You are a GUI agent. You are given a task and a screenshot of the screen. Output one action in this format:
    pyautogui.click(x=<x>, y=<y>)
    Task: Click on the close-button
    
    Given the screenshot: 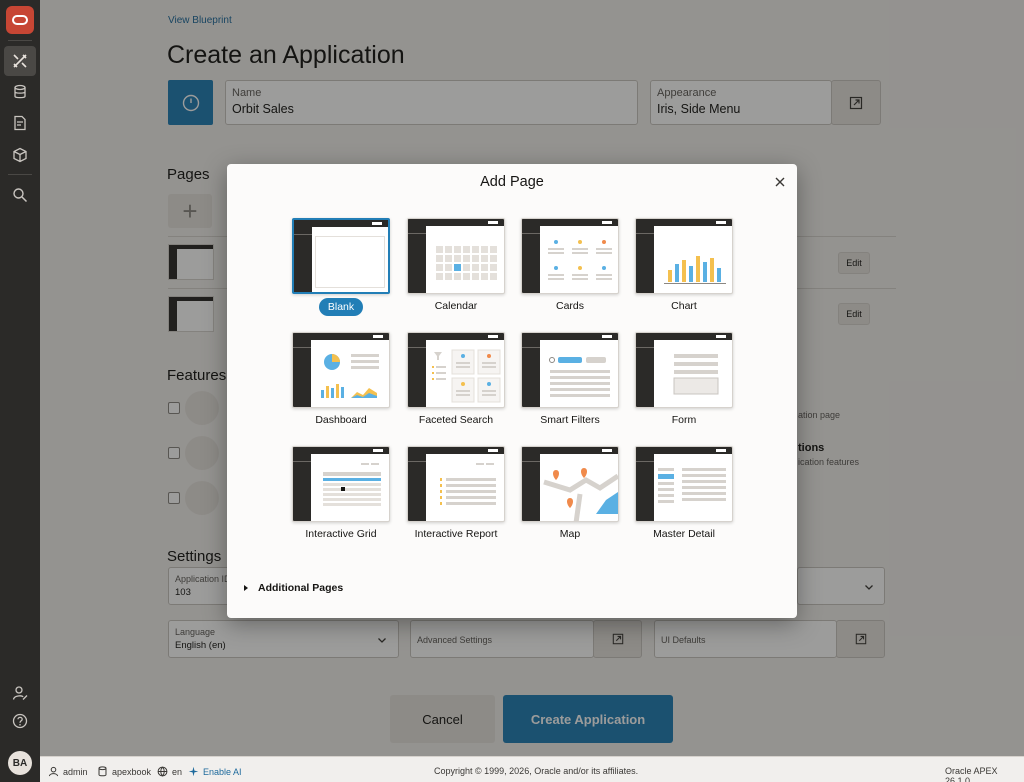 What is the action you would take?
    pyautogui.click(x=780, y=182)
    